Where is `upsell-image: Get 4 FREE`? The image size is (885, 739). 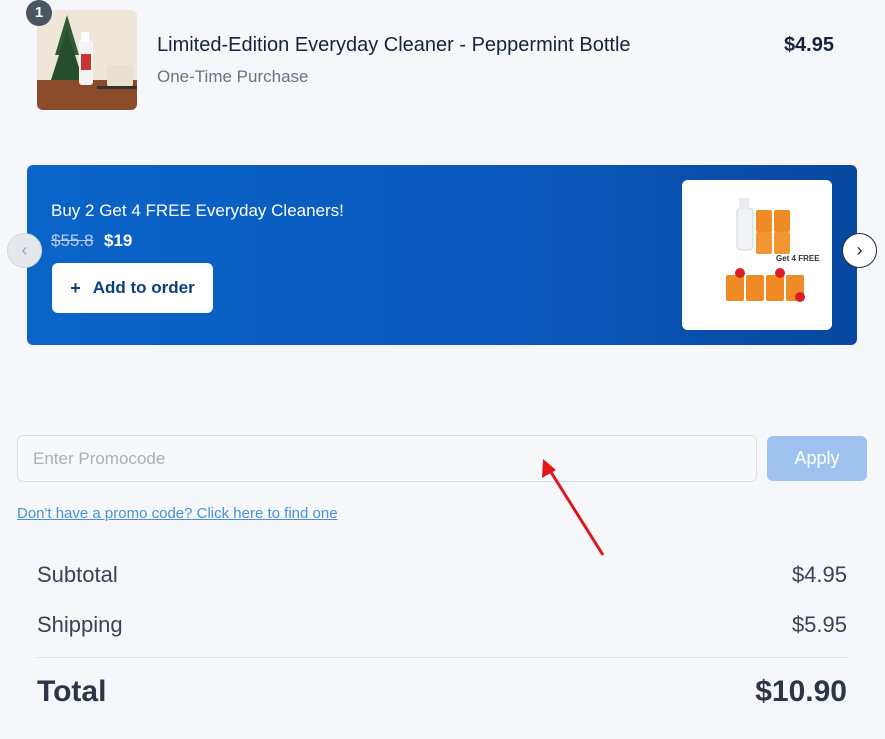
upsell-image: Get 4 FREE is located at coordinates (757, 255).